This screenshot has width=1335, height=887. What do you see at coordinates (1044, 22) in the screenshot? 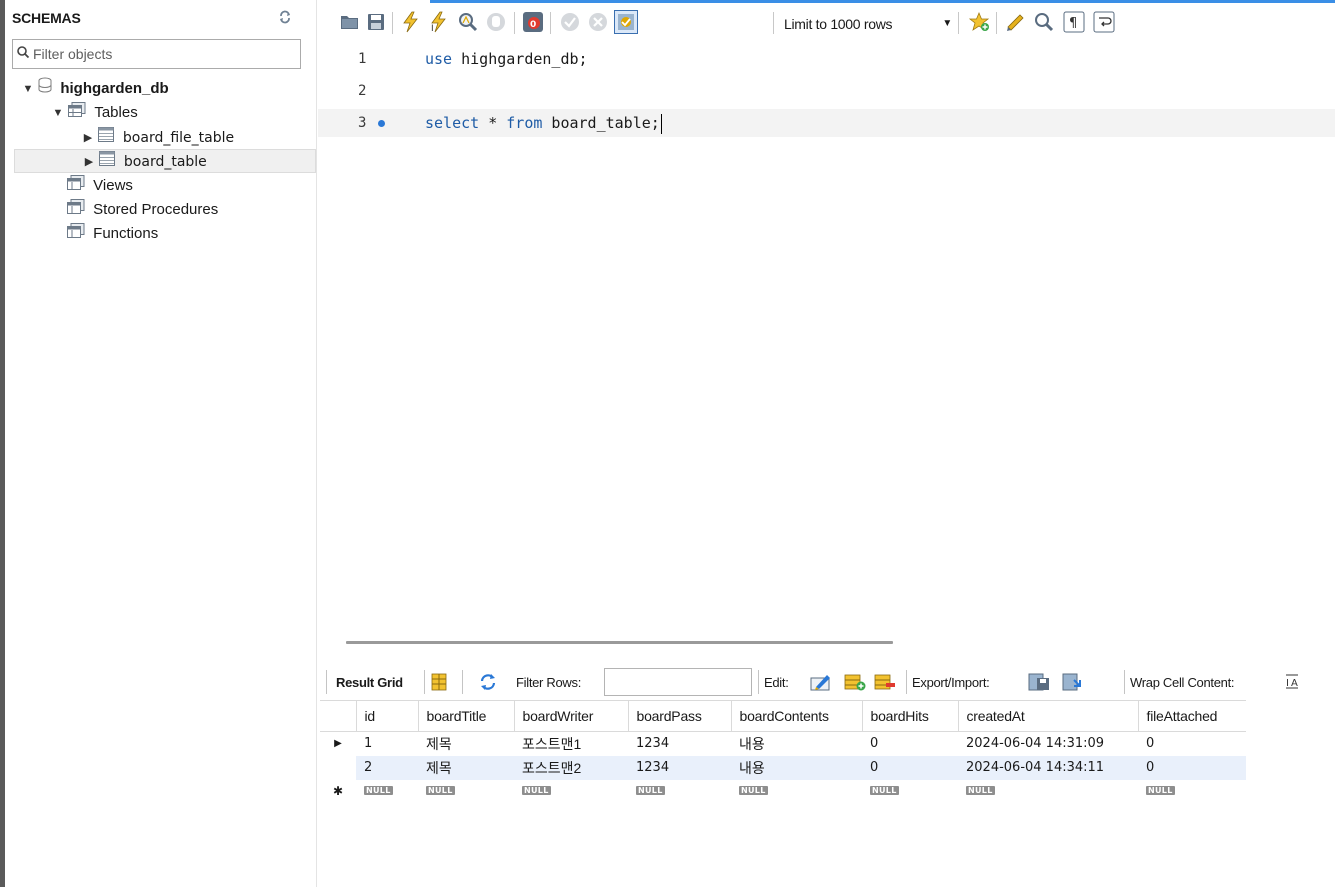
I see `find-icon` at bounding box center [1044, 22].